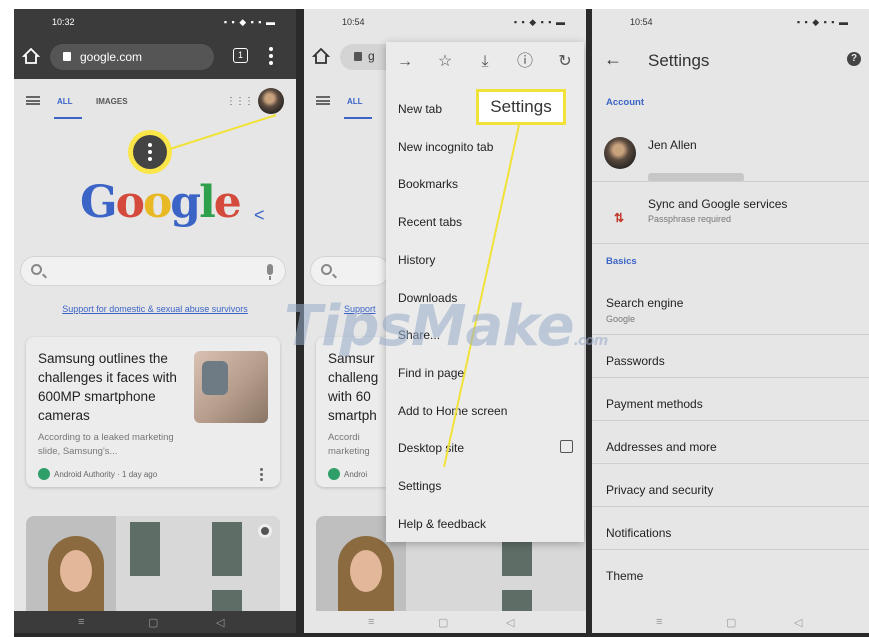 Image resolution: width=869 pixels, height=637 pixels. I want to click on settings-row: Passwords, so click(635, 361).